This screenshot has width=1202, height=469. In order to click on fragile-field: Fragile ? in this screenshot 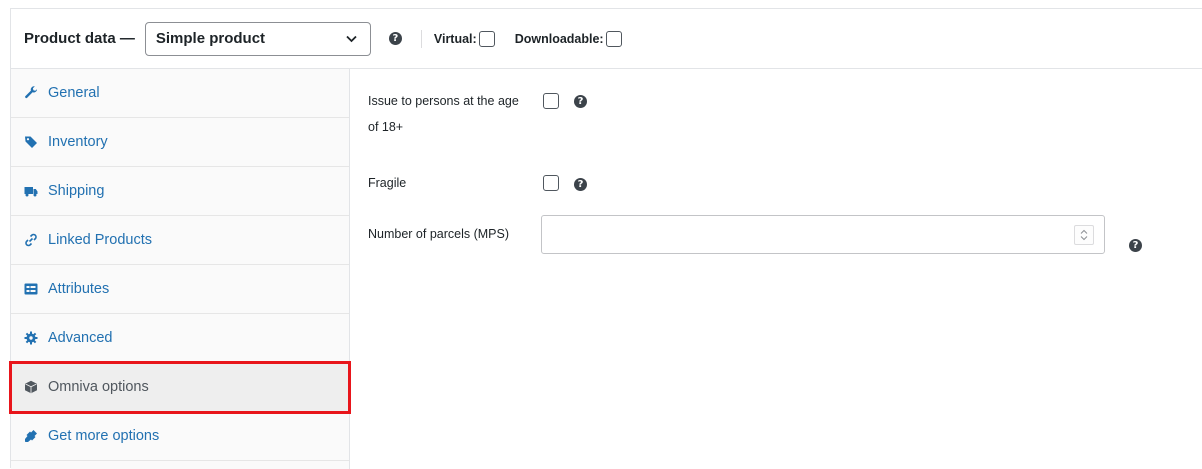, I will do `click(518, 186)`.